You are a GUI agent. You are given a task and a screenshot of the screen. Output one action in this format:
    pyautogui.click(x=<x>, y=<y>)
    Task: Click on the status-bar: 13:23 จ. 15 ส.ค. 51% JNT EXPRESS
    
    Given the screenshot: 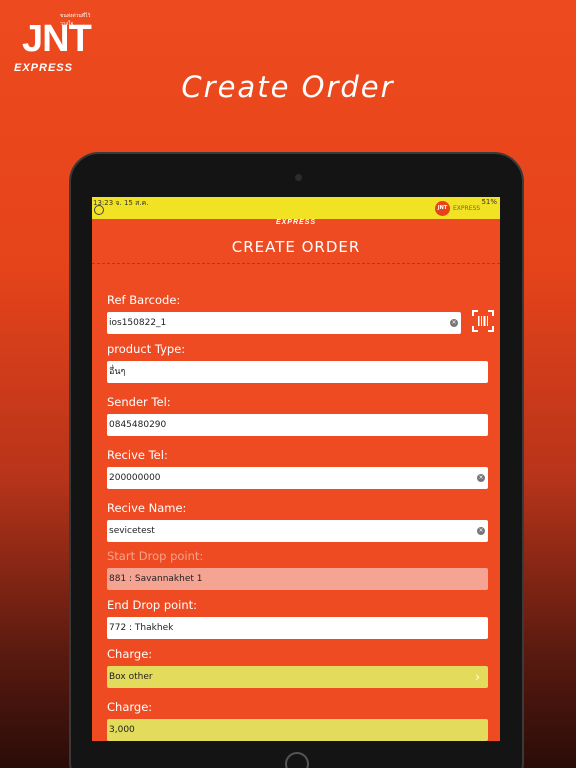 What is the action you would take?
    pyautogui.click(x=296, y=208)
    